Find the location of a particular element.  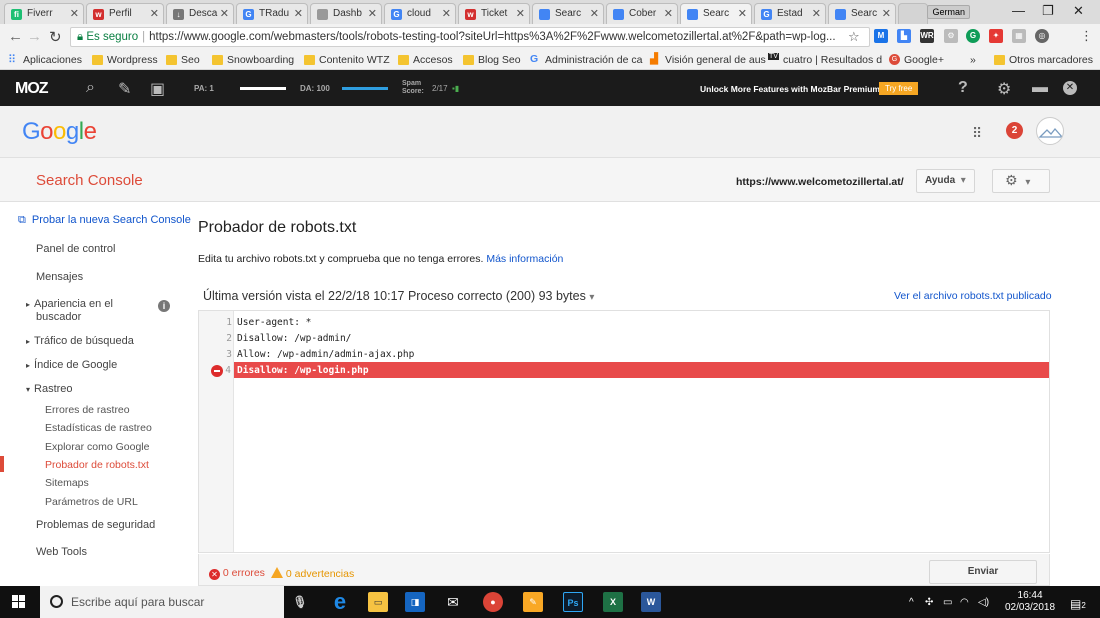

apps-grid-icon: ⠿ is located at coordinates (977, 133).